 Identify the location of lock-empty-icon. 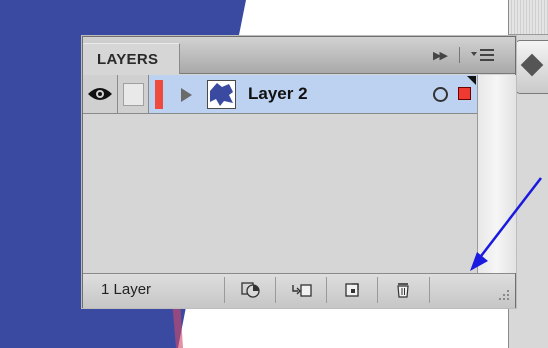
(133, 94).